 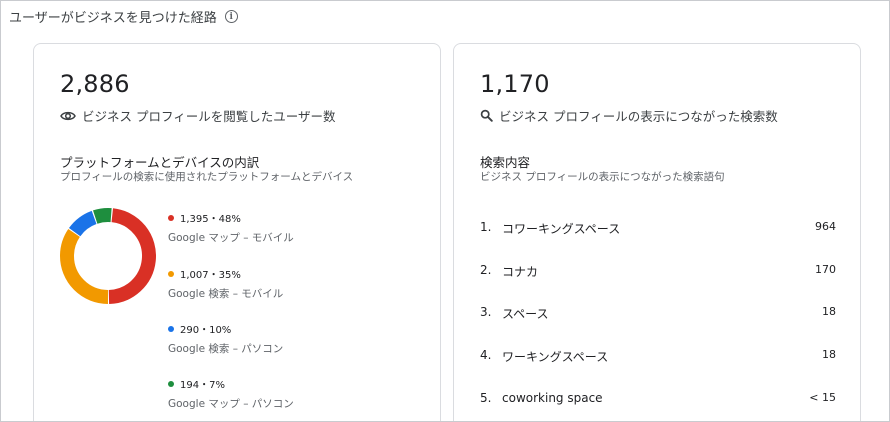 I want to click on legend-label: Google 検索 – パソコン, so click(x=226, y=349).